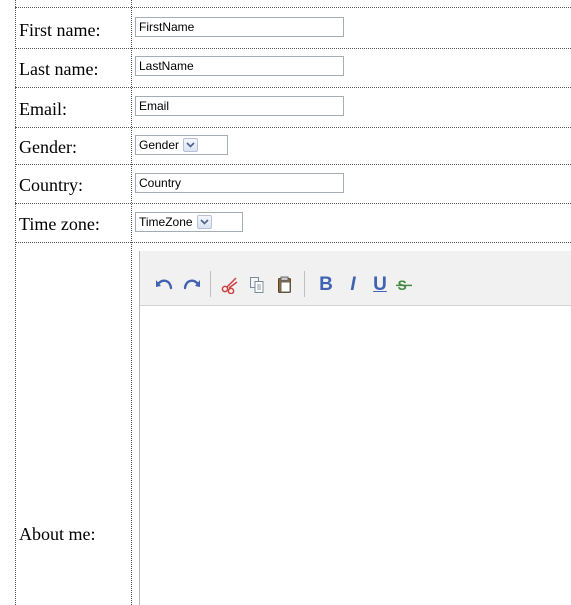 The image size is (571, 605). Describe the element at coordinates (239, 27) in the screenshot. I see `first-name-field: FirstName` at that location.